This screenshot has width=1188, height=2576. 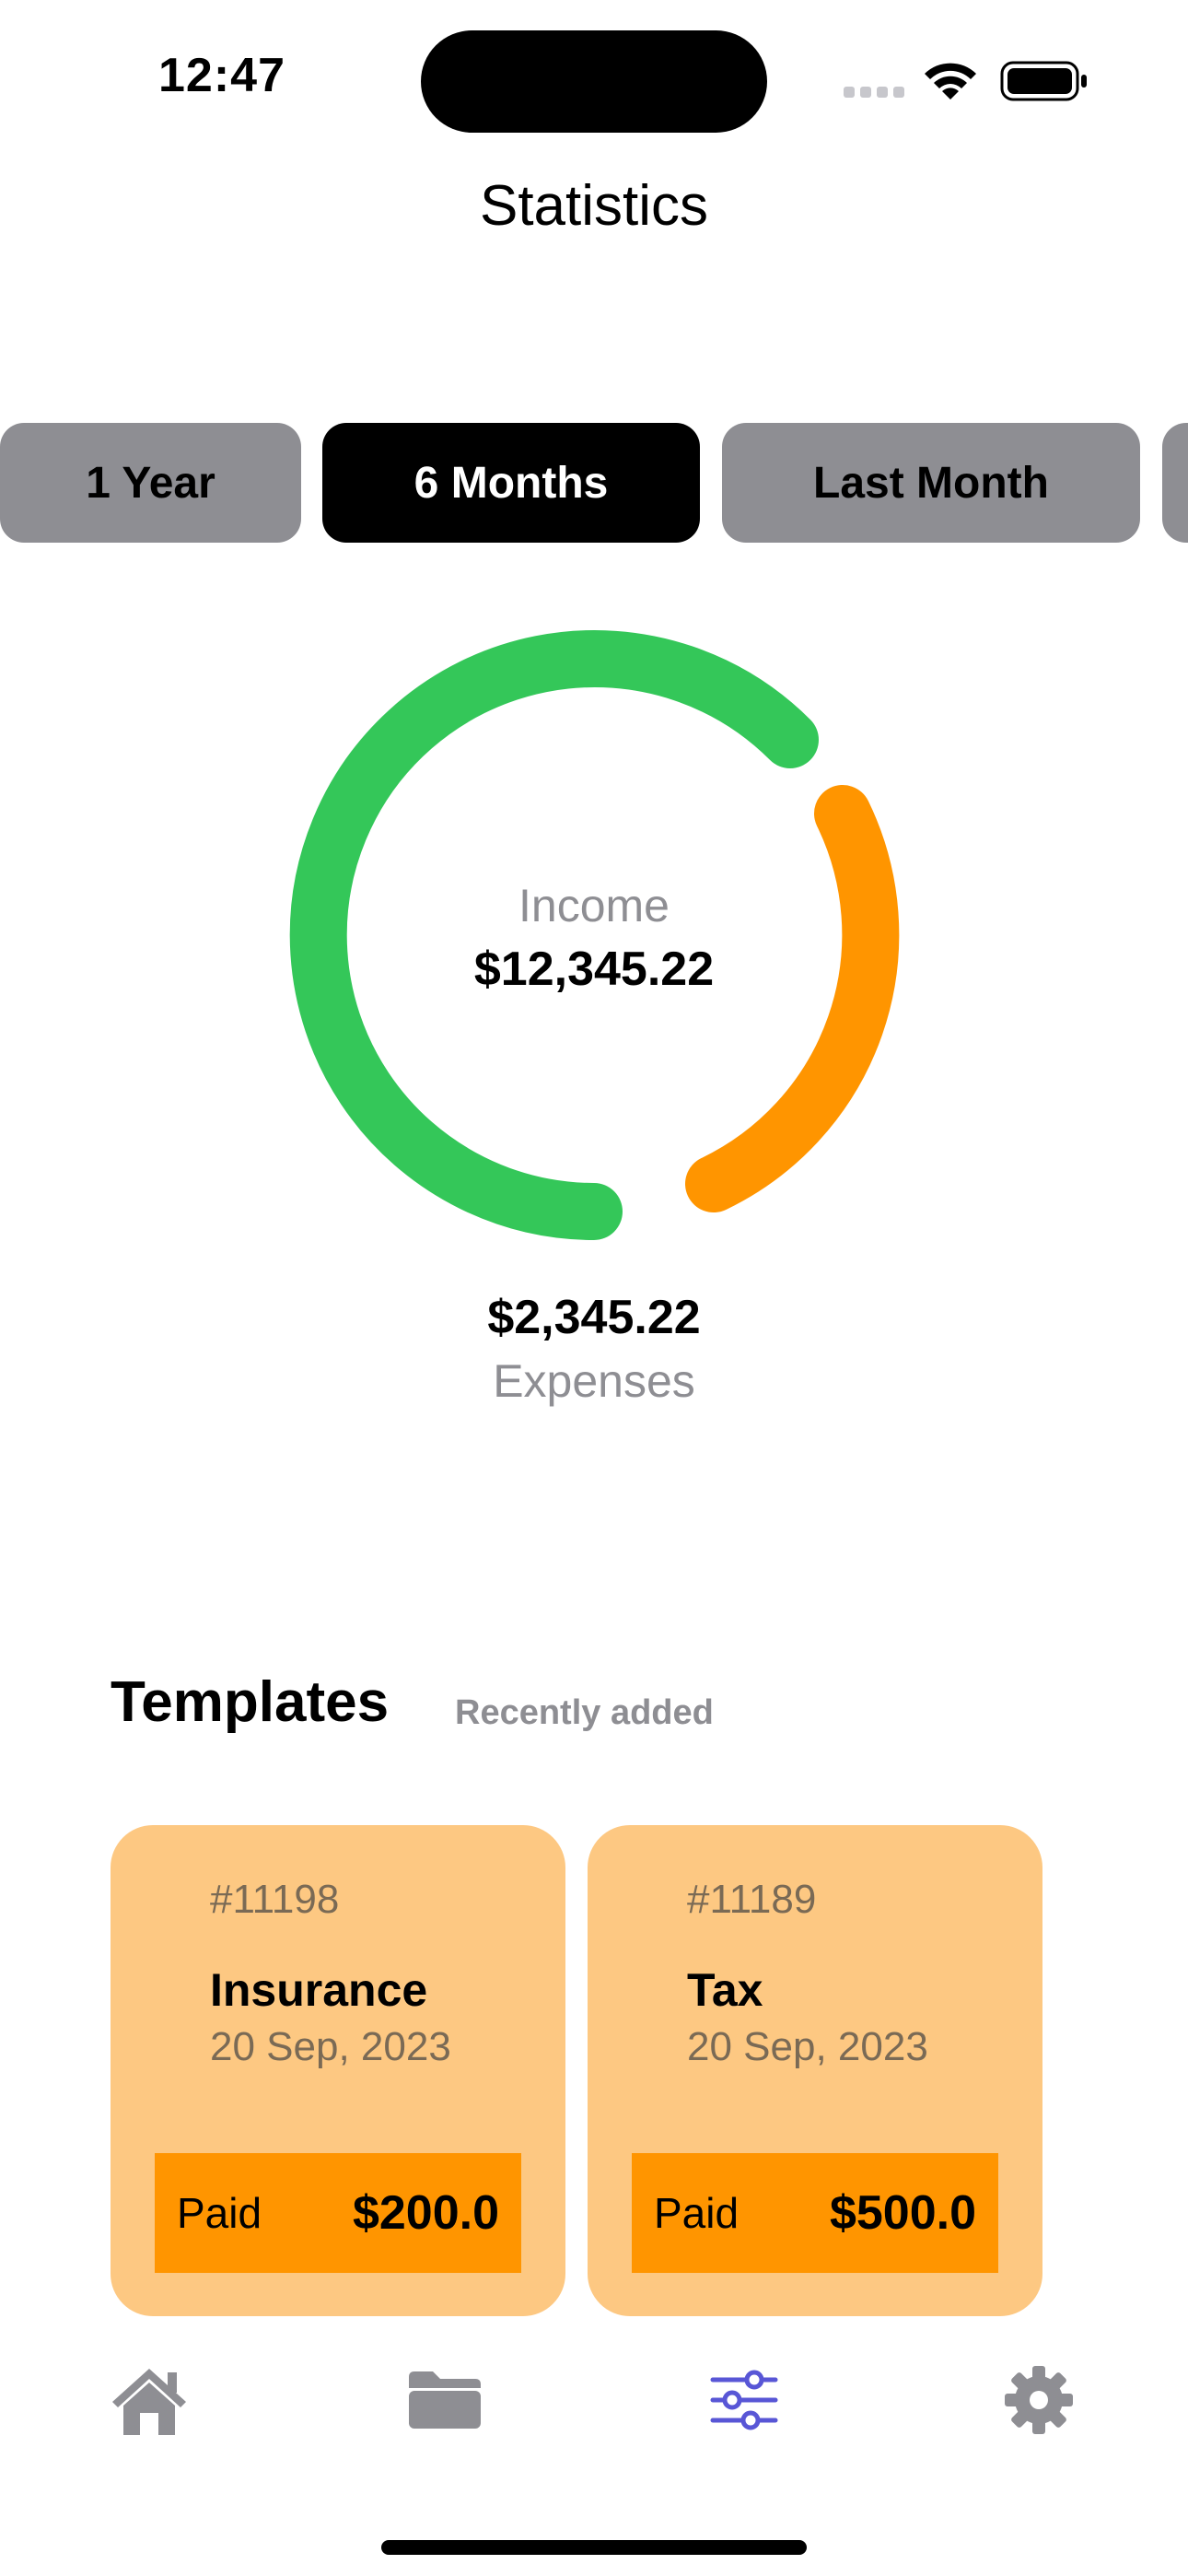 I want to click on sliders-icon, so click(x=744, y=2400).